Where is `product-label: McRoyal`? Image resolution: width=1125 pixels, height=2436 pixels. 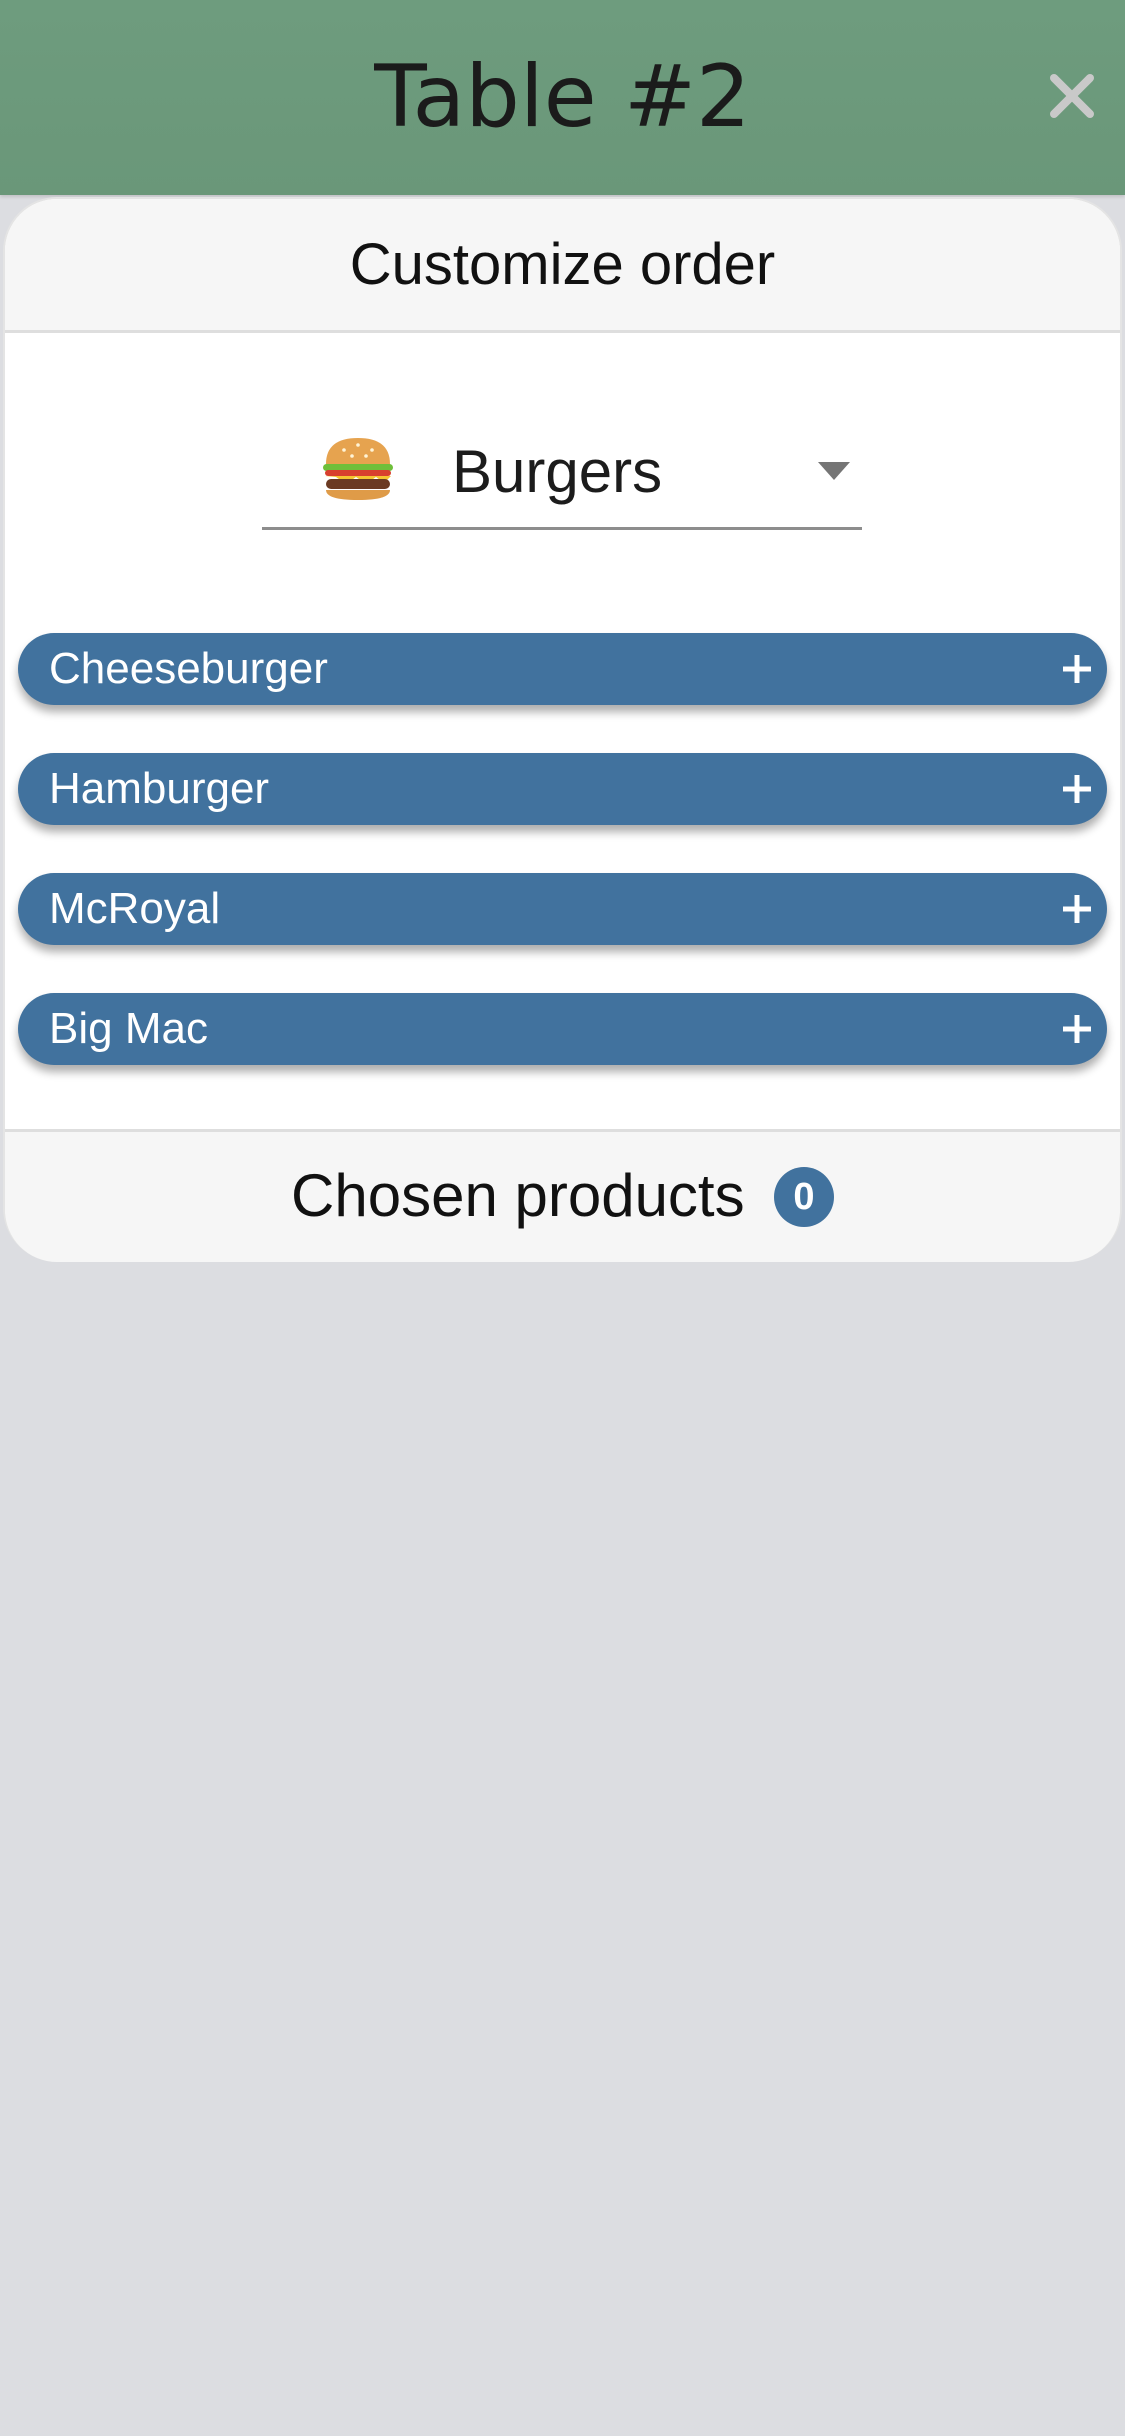 product-label: McRoyal is located at coordinates (135, 908).